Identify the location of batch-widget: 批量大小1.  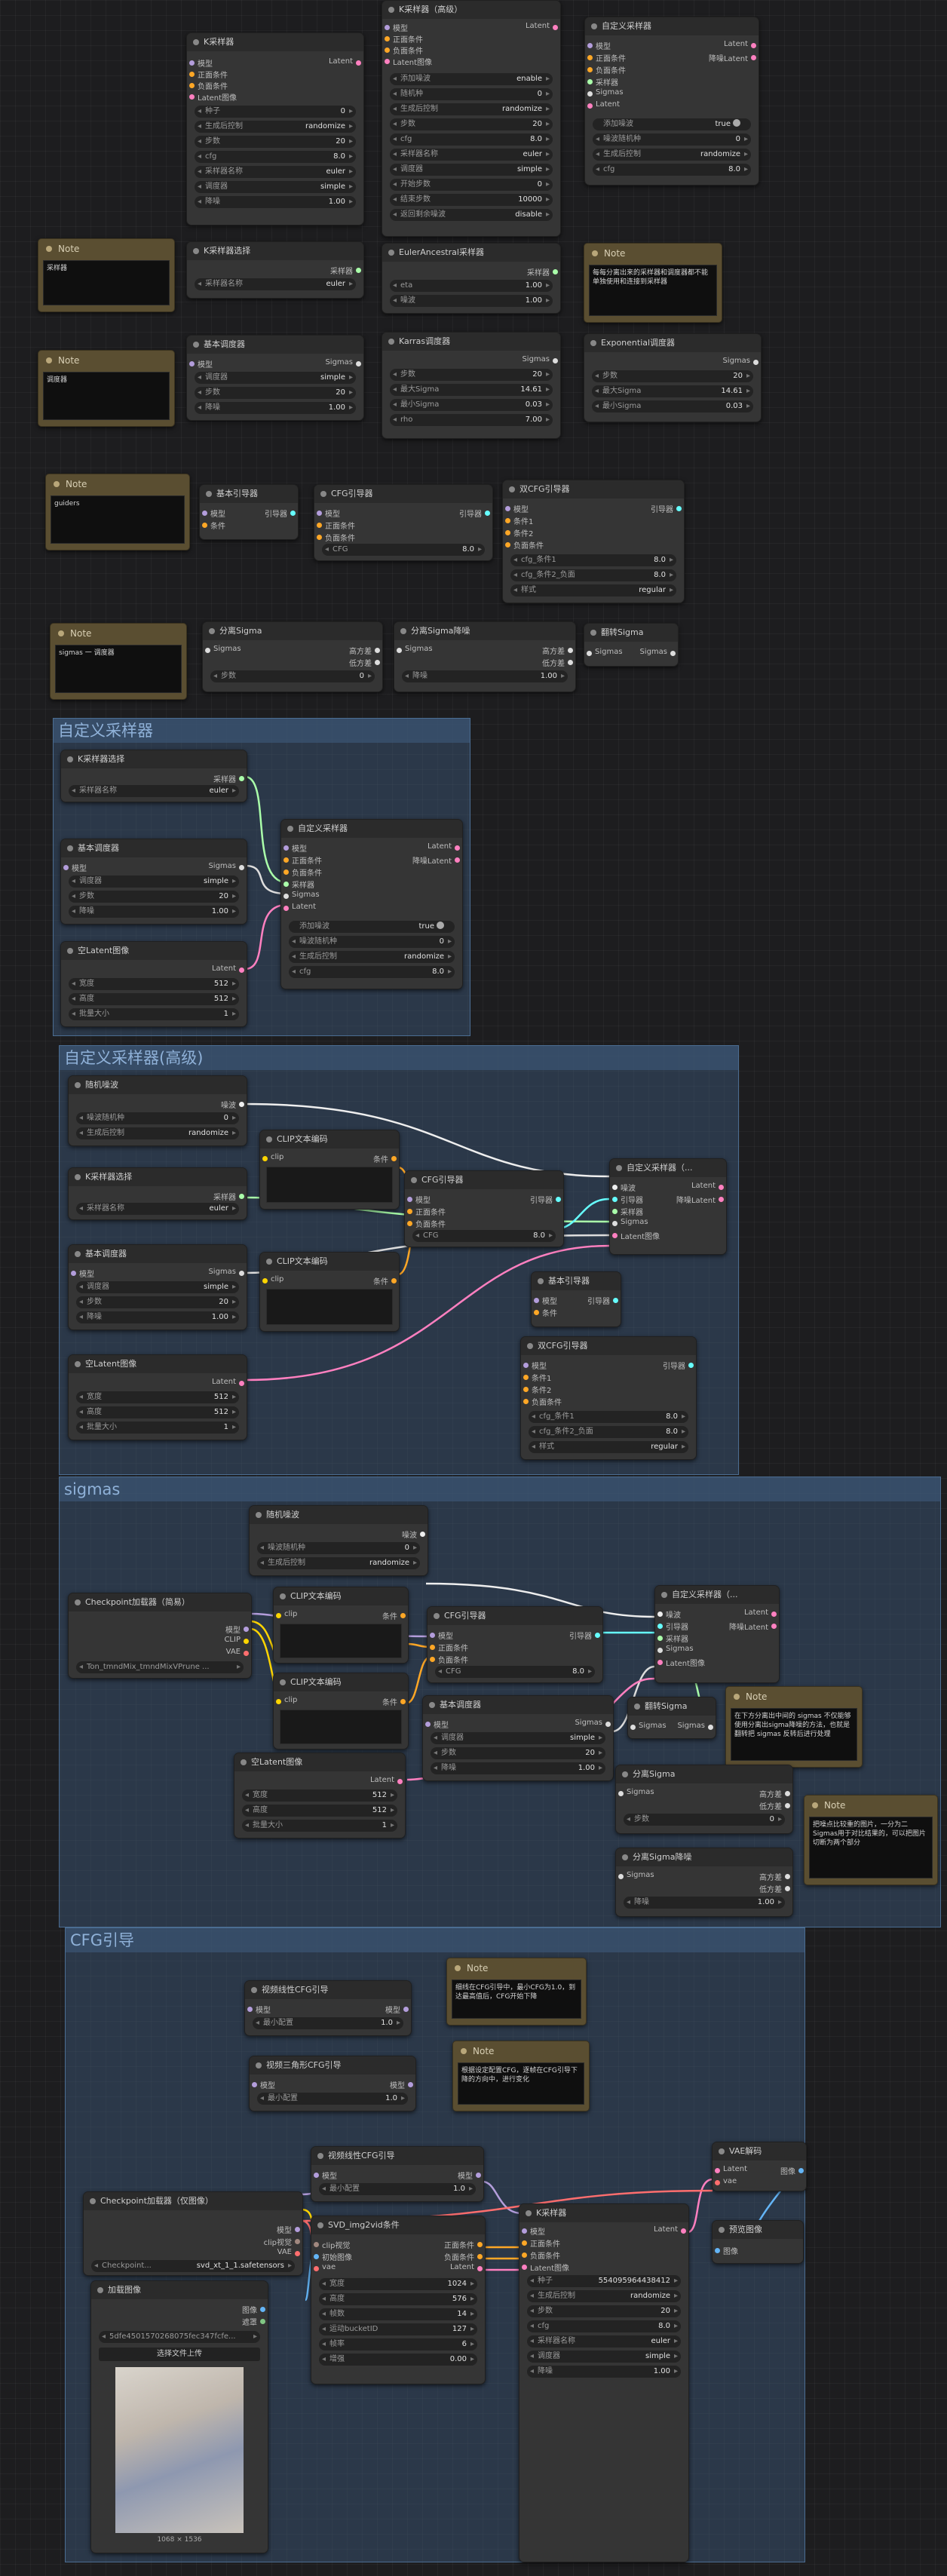
(157, 1427).